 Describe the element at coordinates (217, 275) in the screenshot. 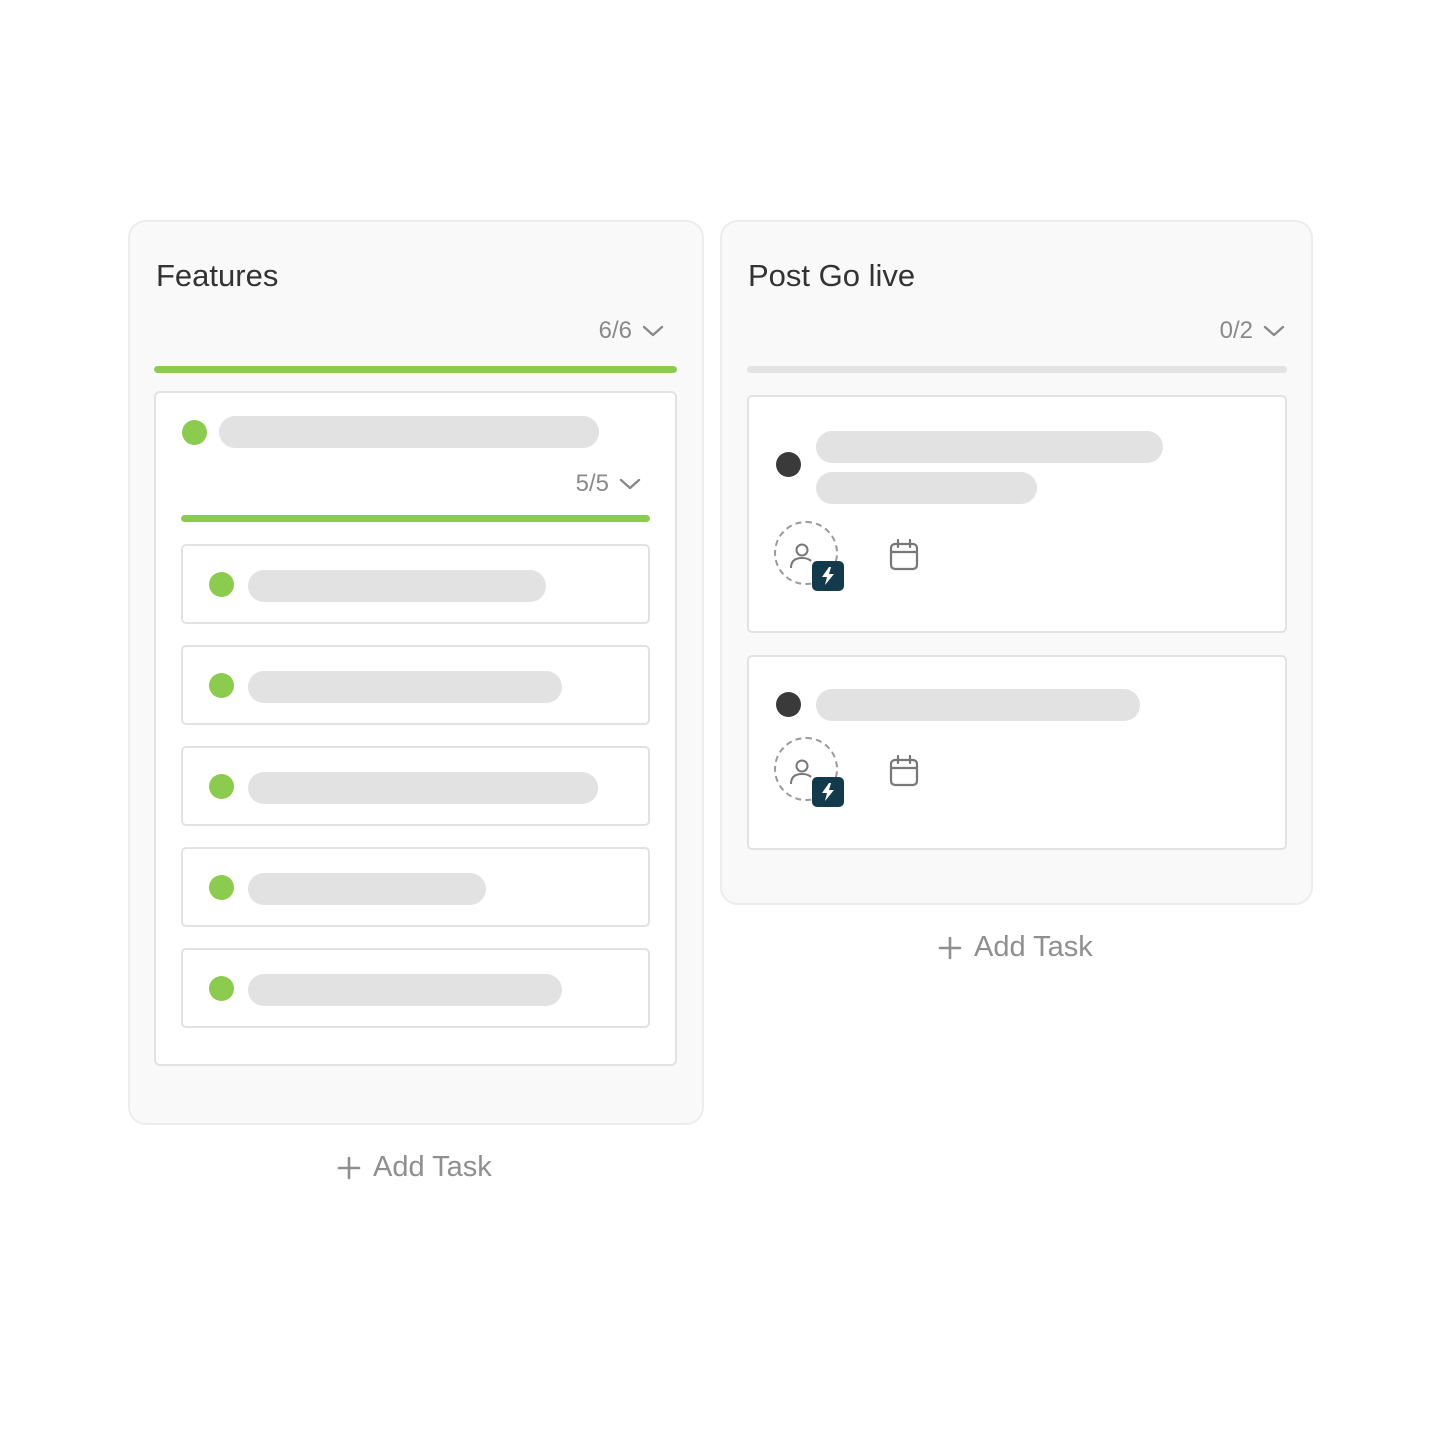

I see `column-title: Features` at that location.